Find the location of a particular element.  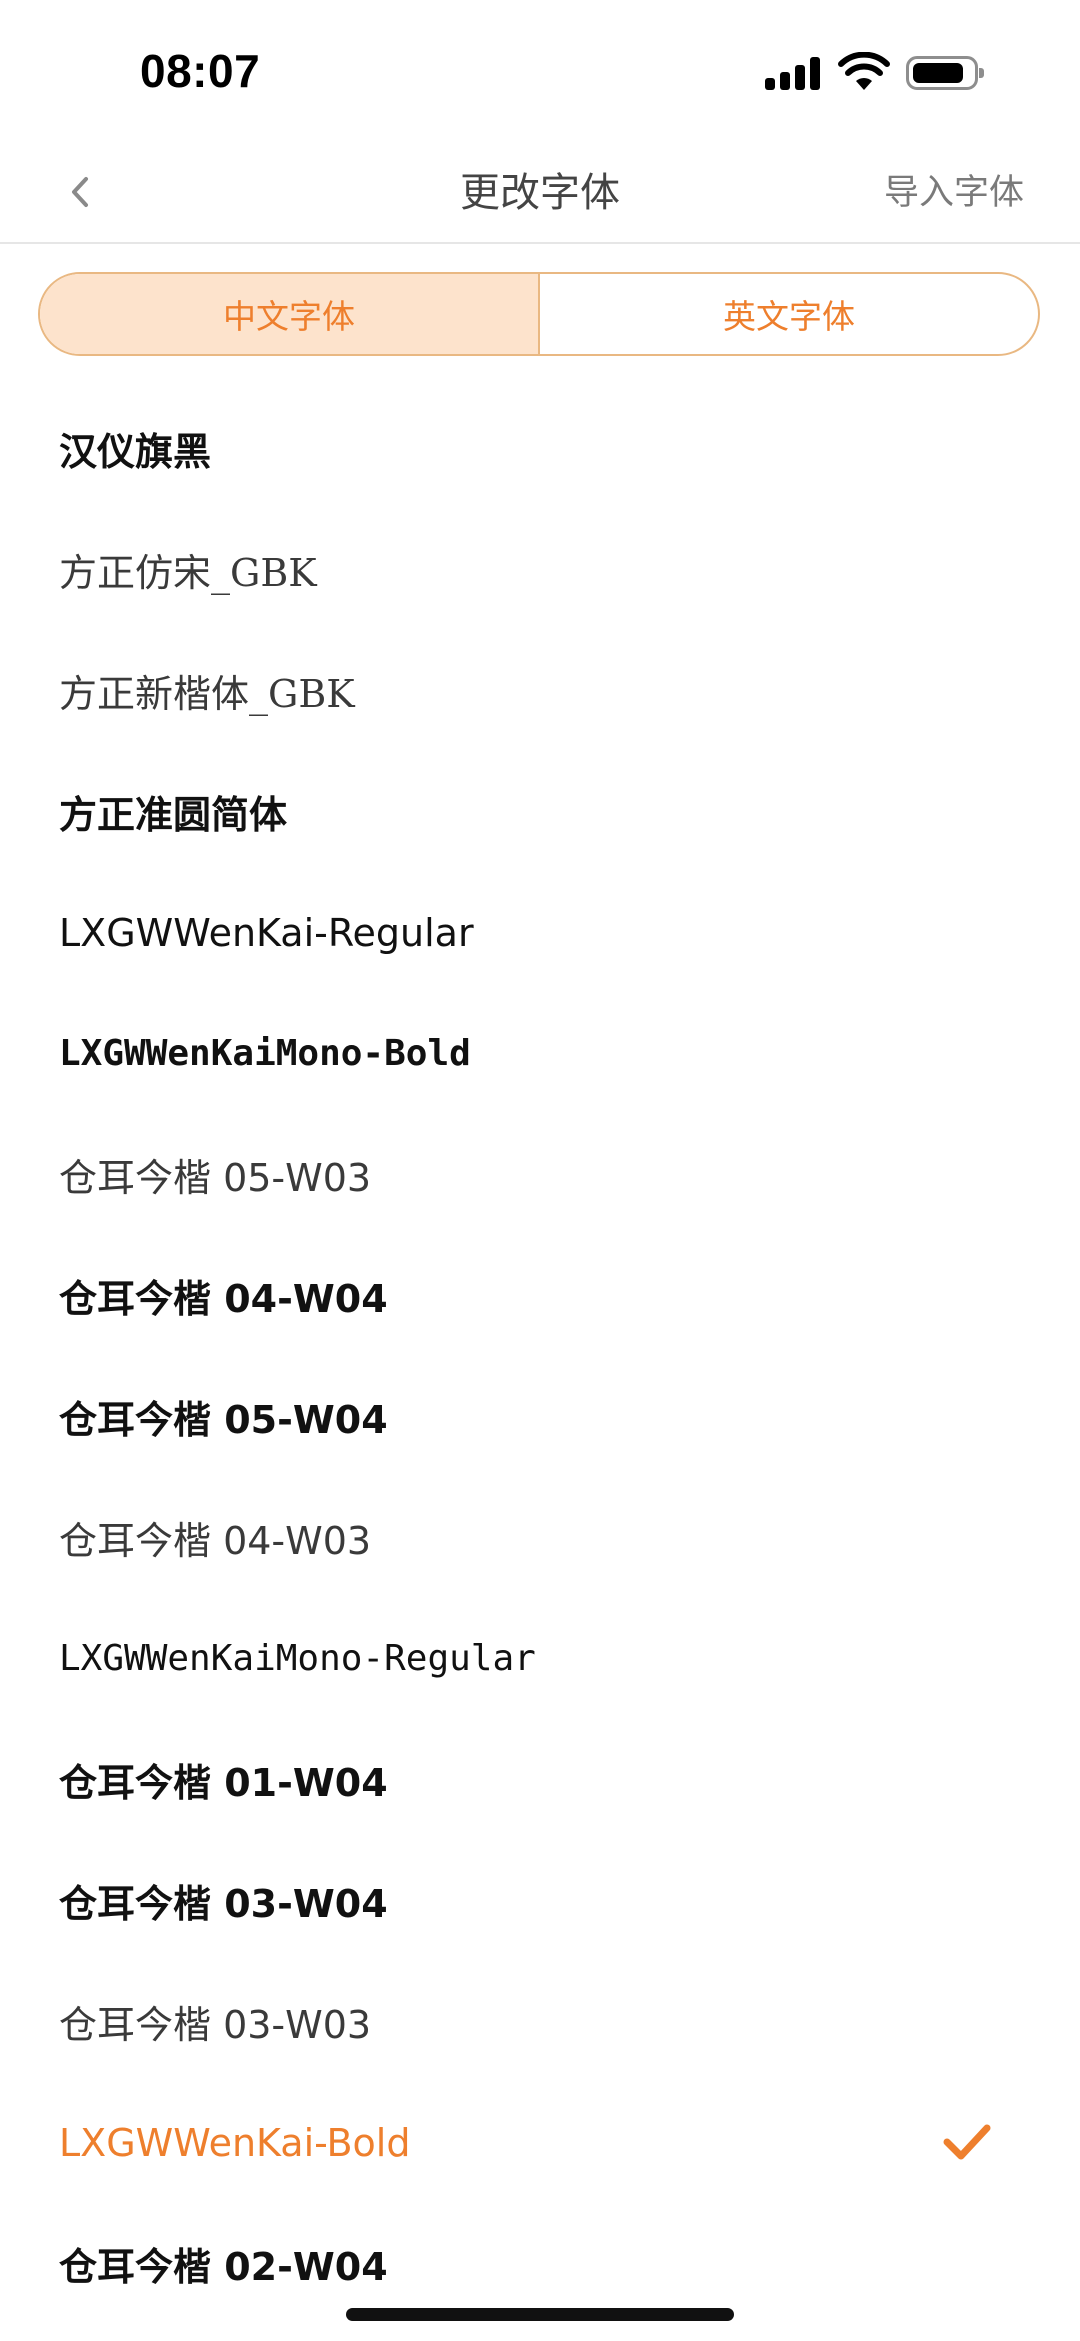

font-list-item-selected: LXGWWenKai-Bold is located at coordinates (540, 2142).